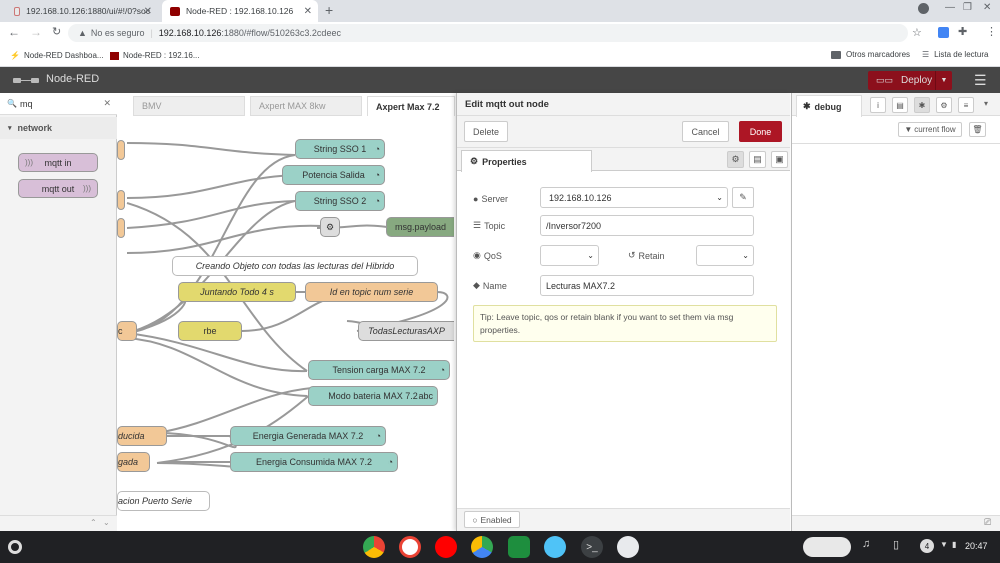 This screenshot has height=563, width=1000. What do you see at coordinates (127, 331) in the screenshot?
I see `flow-node-c: c` at bounding box center [127, 331].